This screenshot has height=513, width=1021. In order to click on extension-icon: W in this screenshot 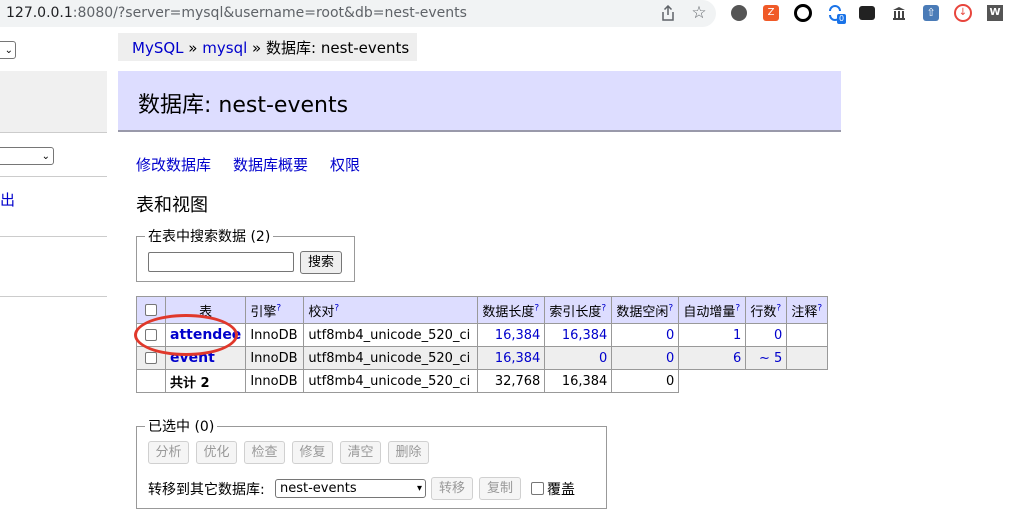, I will do `click(995, 13)`.